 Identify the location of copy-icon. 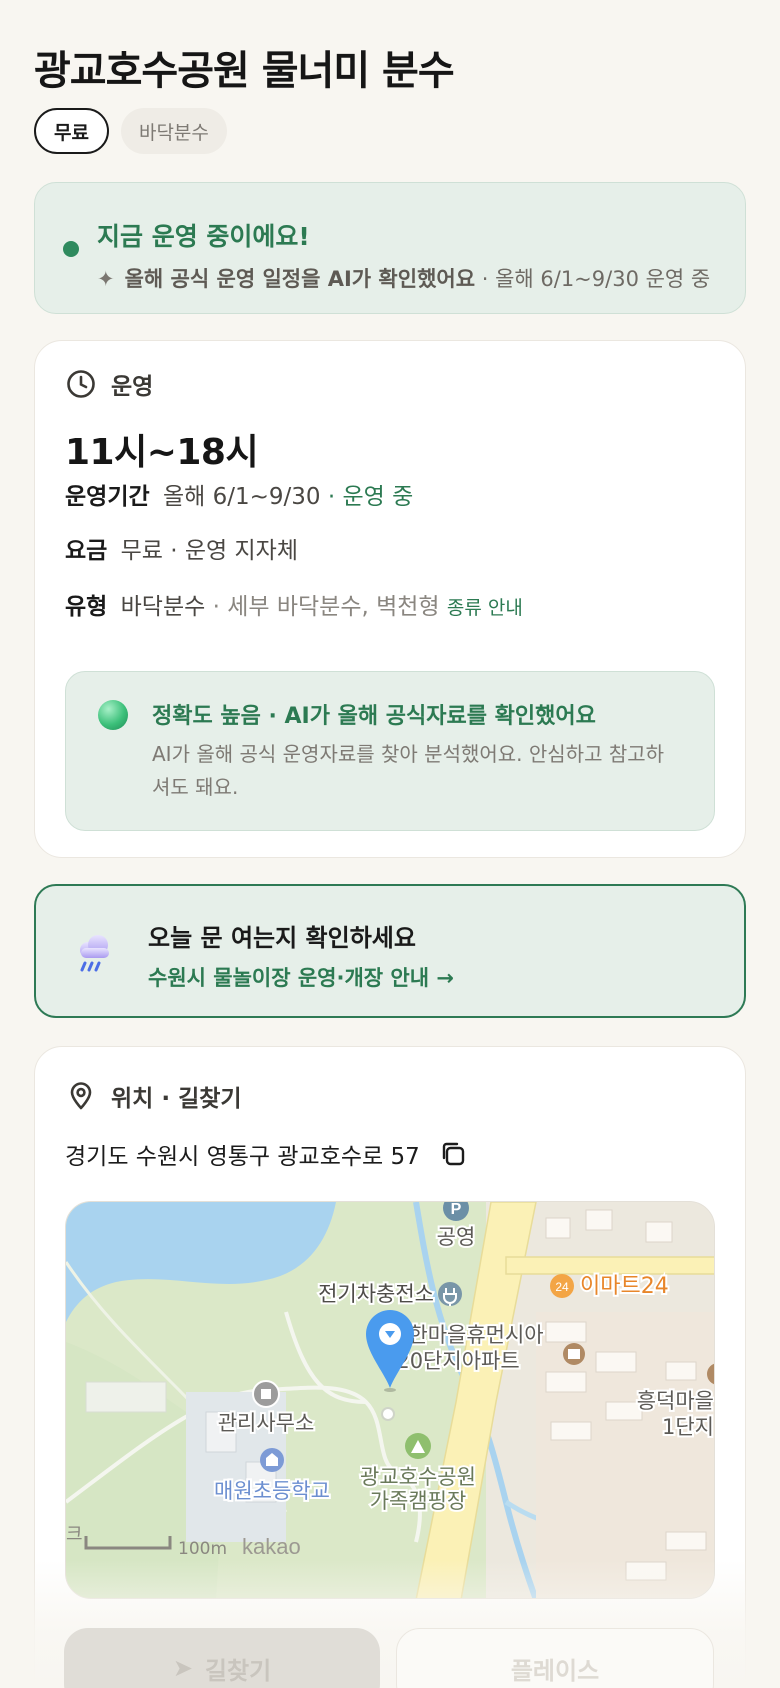
(453, 1154).